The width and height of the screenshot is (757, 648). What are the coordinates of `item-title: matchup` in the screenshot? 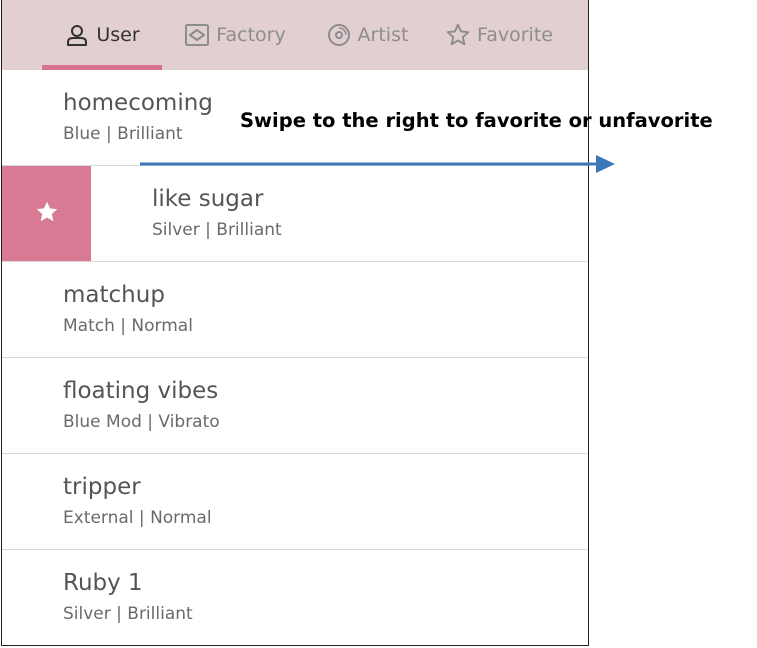 It's located at (114, 295).